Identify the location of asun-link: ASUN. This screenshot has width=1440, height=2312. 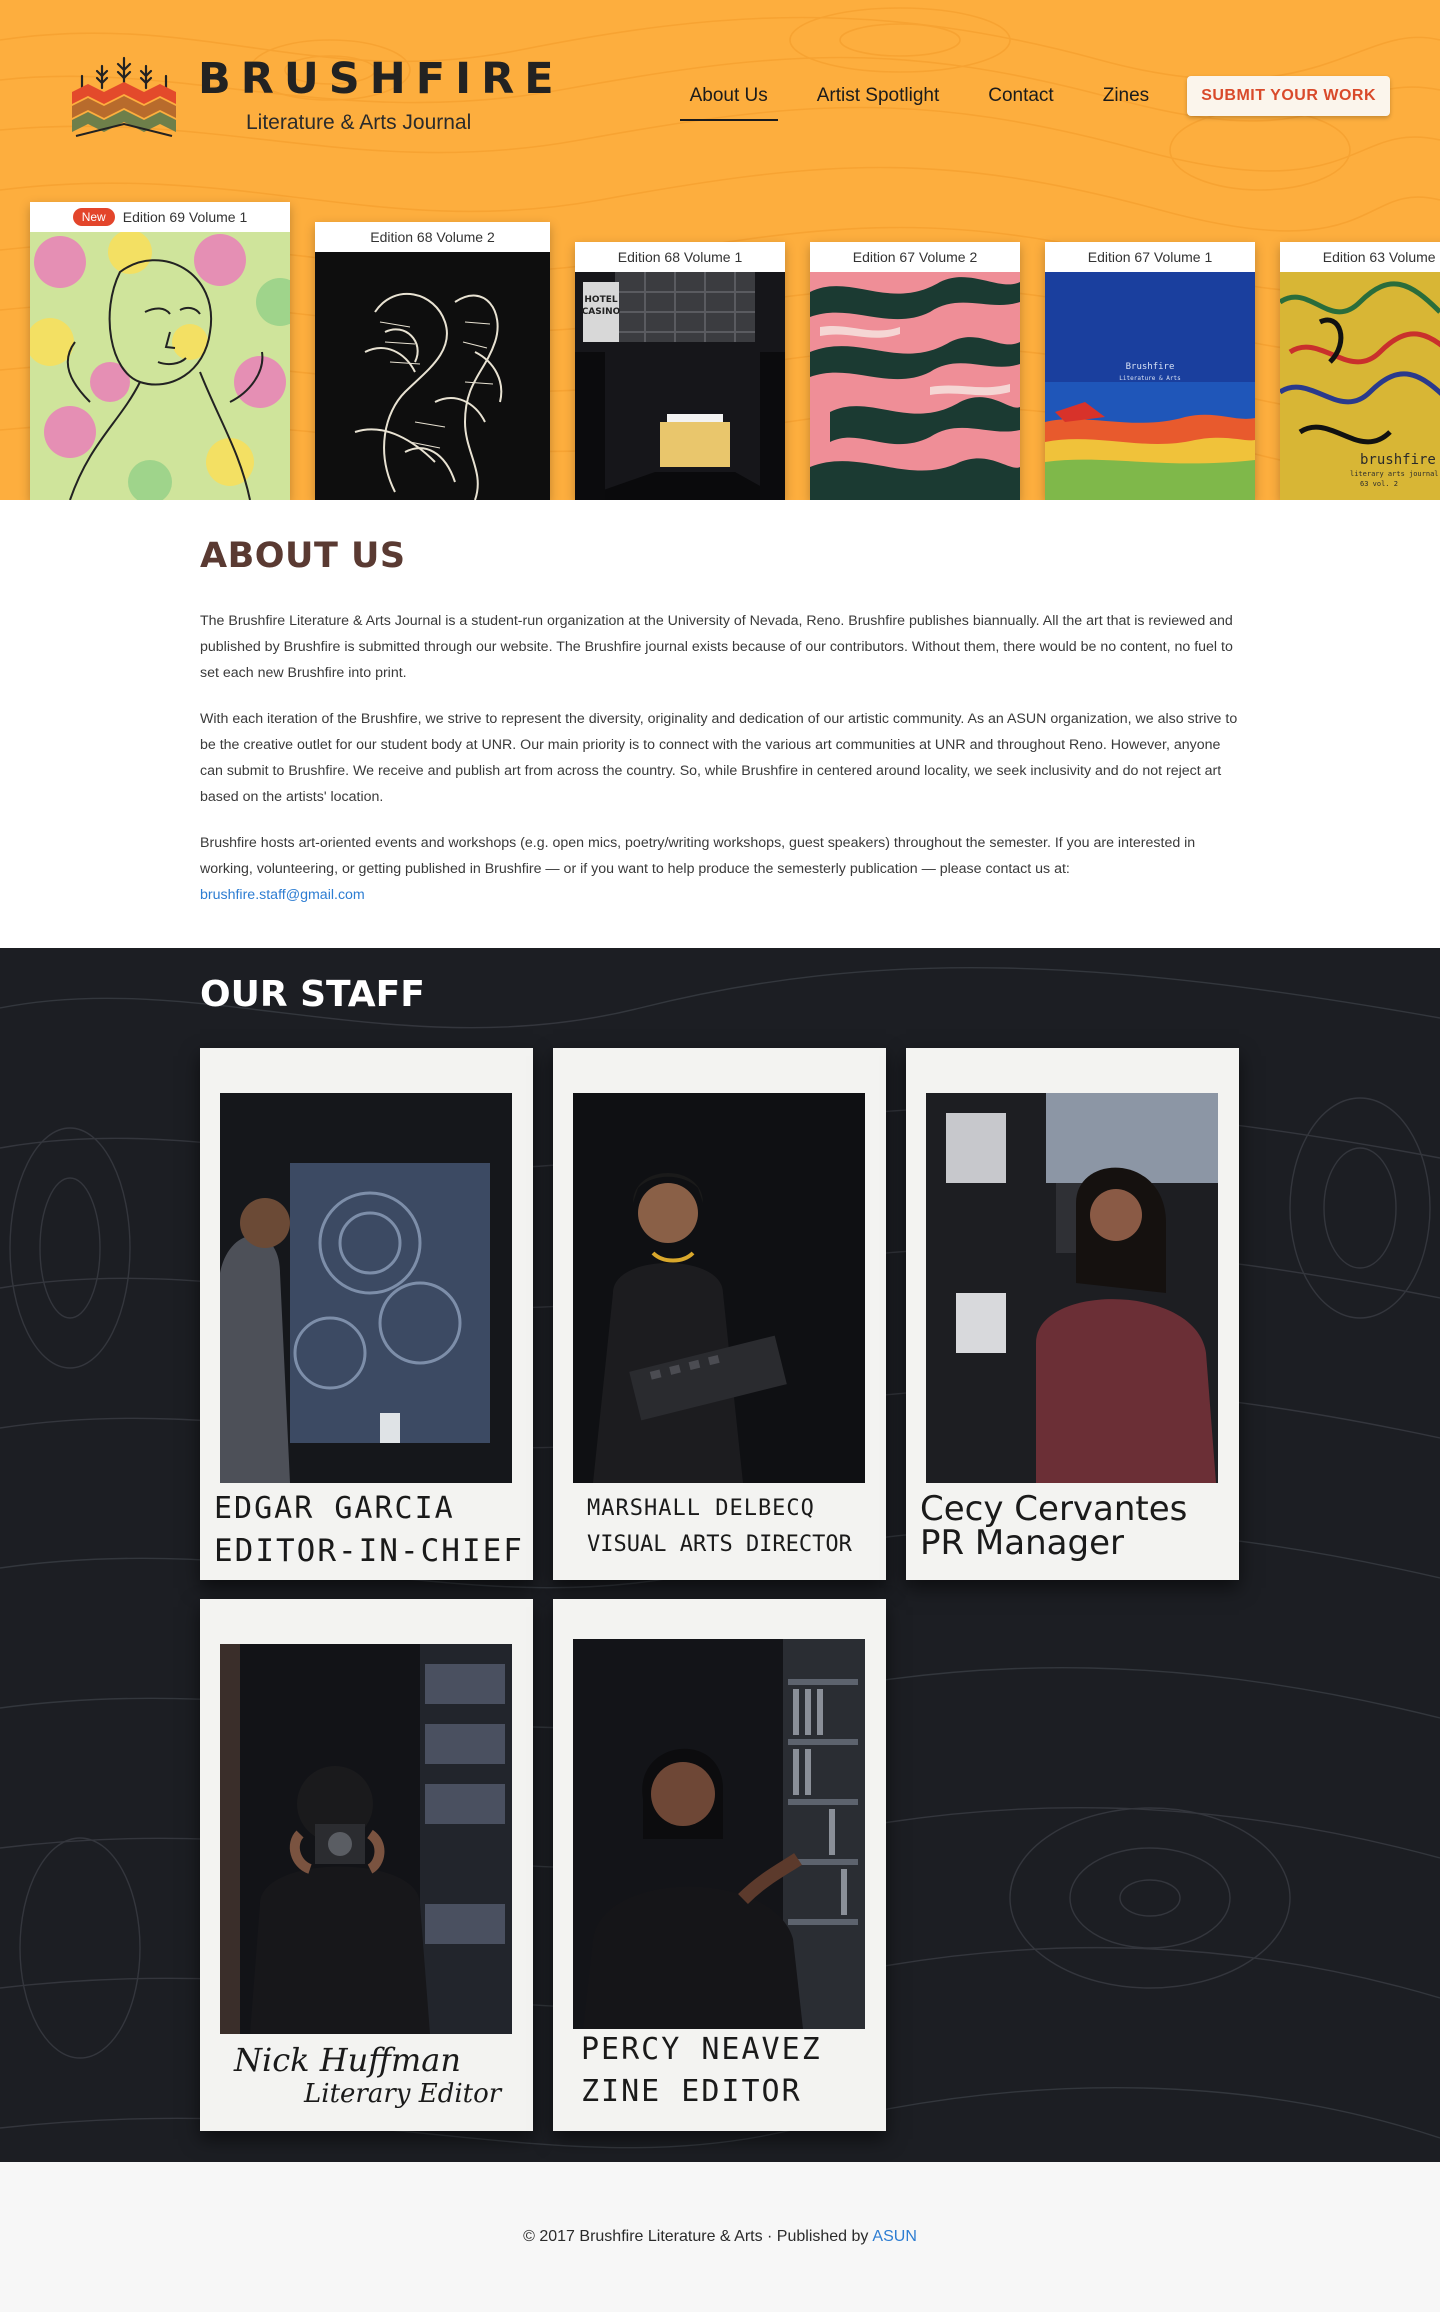
(894, 2237).